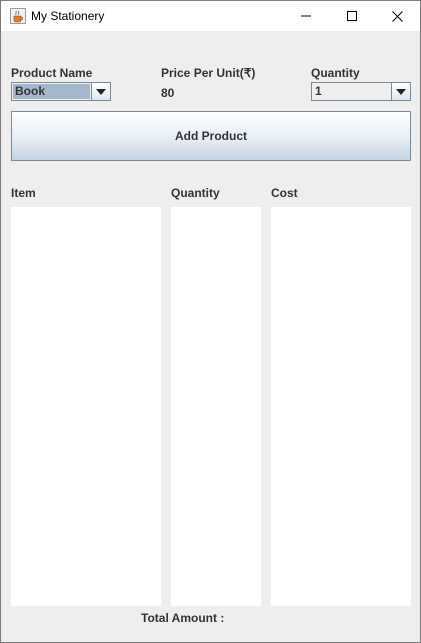 The height and width of the screenshot is (643, 421). I want to click on cost-column-header: Cost, so click(284, 193).